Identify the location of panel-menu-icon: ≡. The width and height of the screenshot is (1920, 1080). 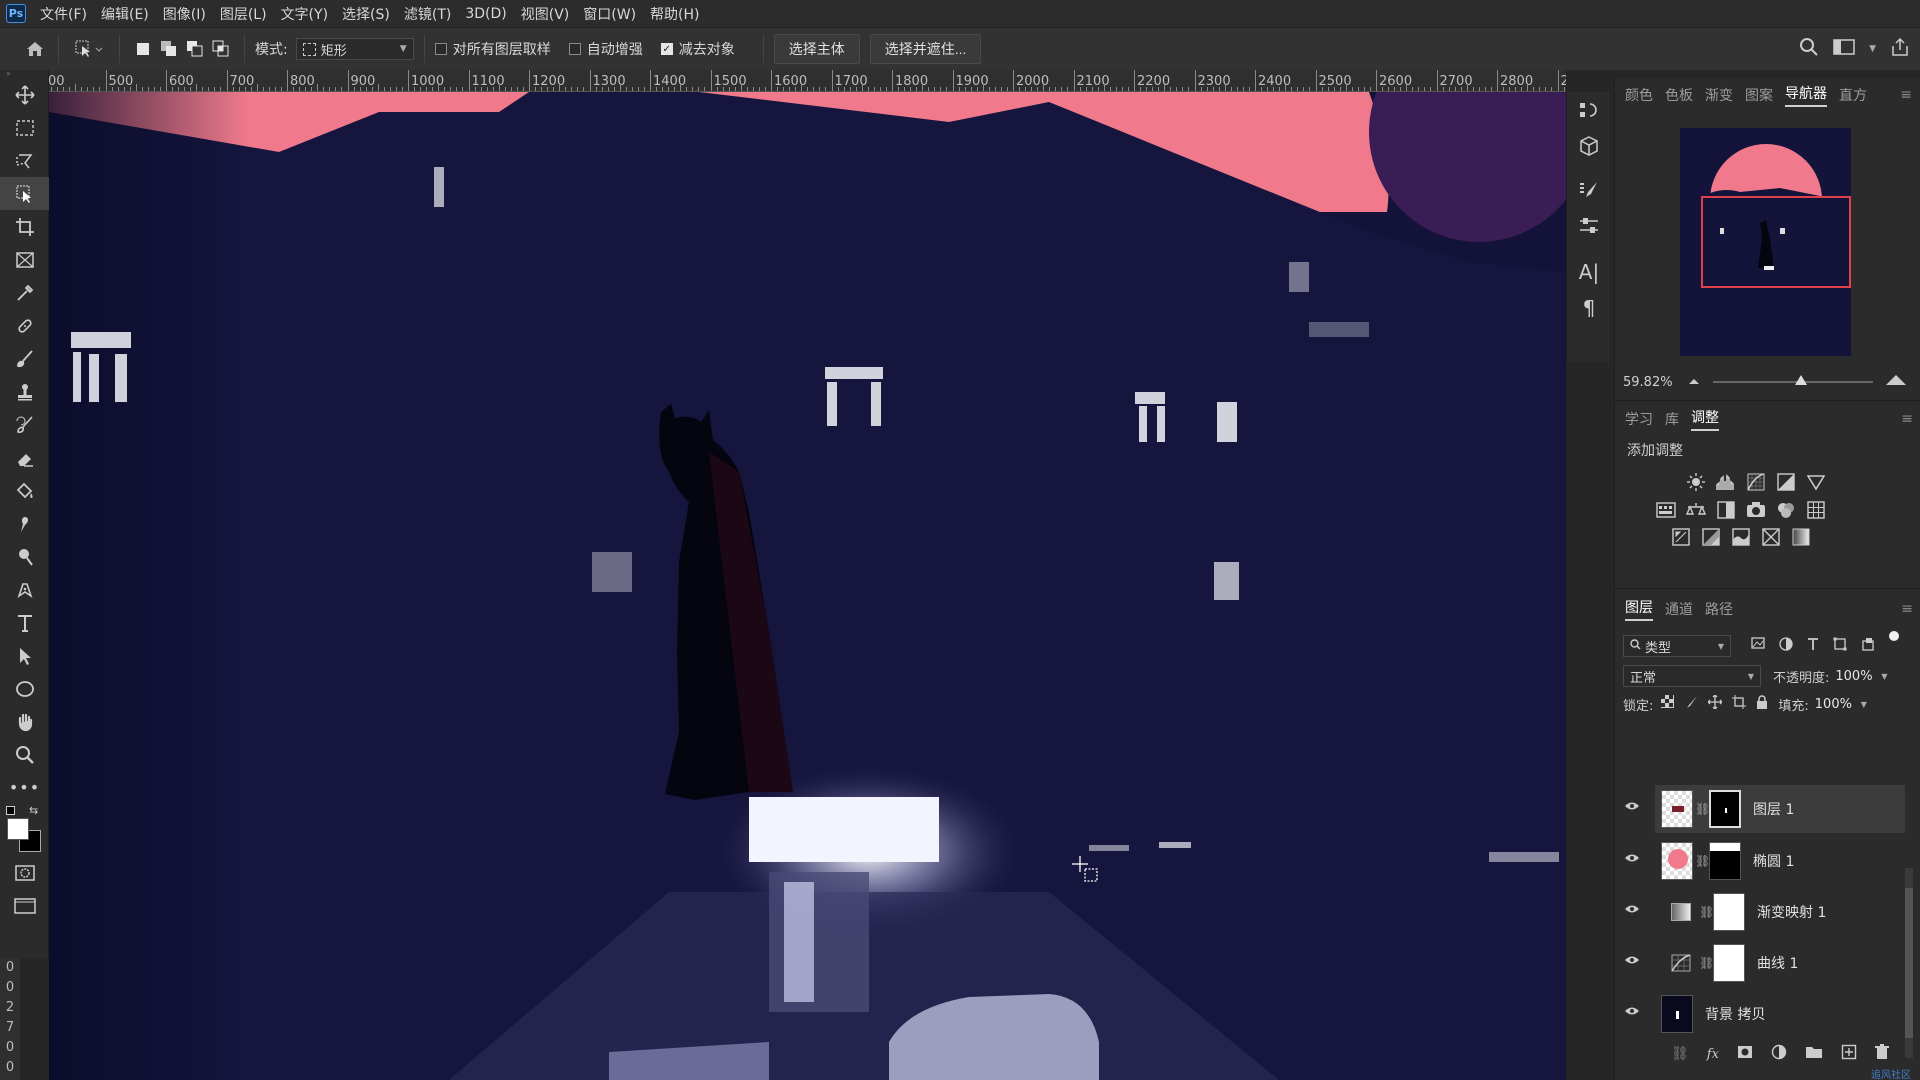
(1906, 95).